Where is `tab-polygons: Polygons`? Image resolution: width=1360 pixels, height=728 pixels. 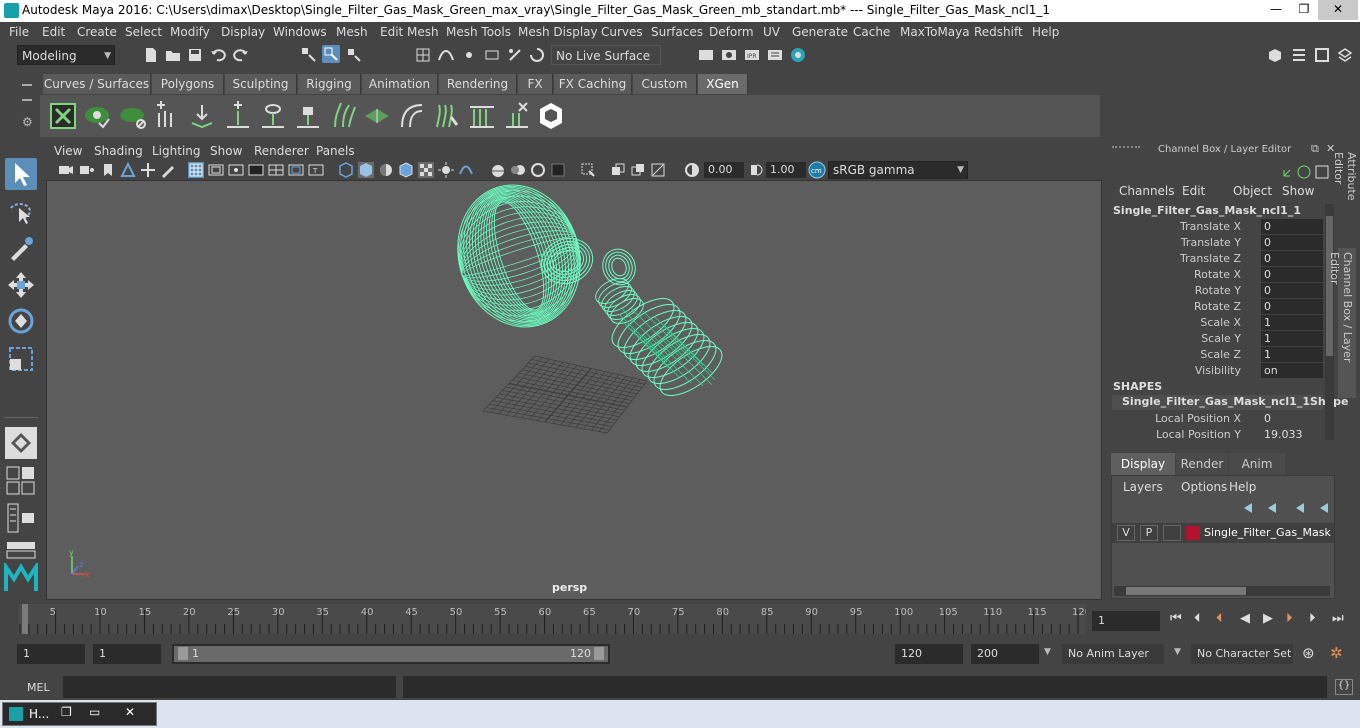
tab-polygons: Polygons is located at coordinates (188, 84).